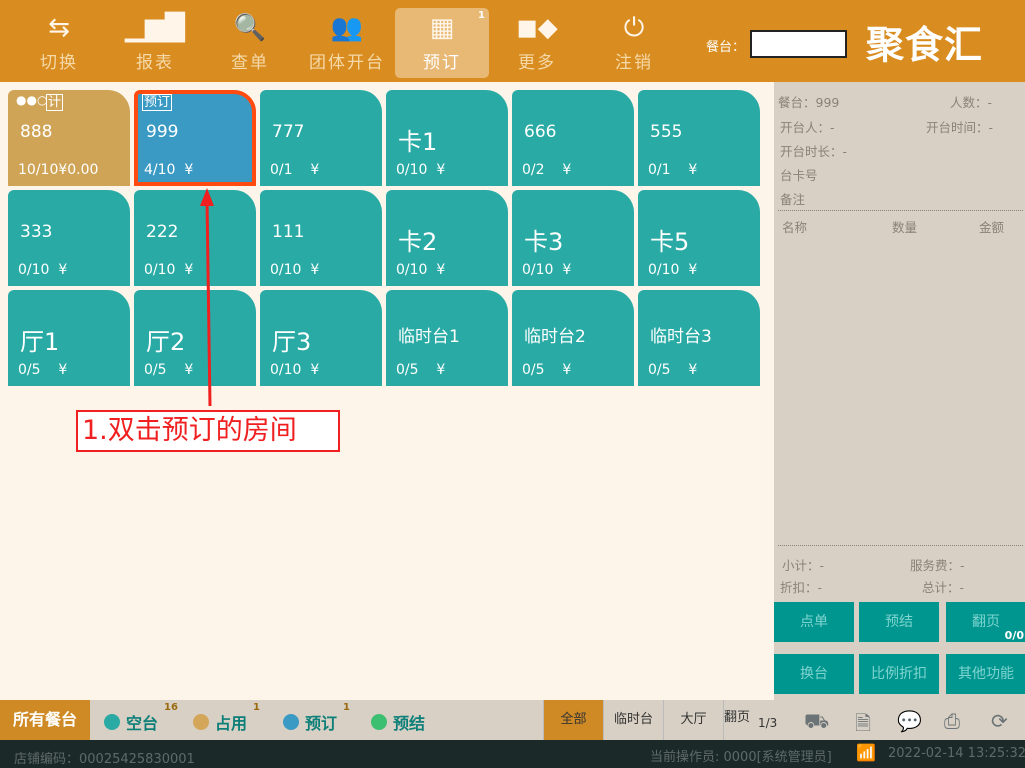 This screenshot has width=1025, height=768. What do you see at coordinates (231, 723) in the screenshot?
I see `legend-label: 占用` at bounding box center [231, 723].